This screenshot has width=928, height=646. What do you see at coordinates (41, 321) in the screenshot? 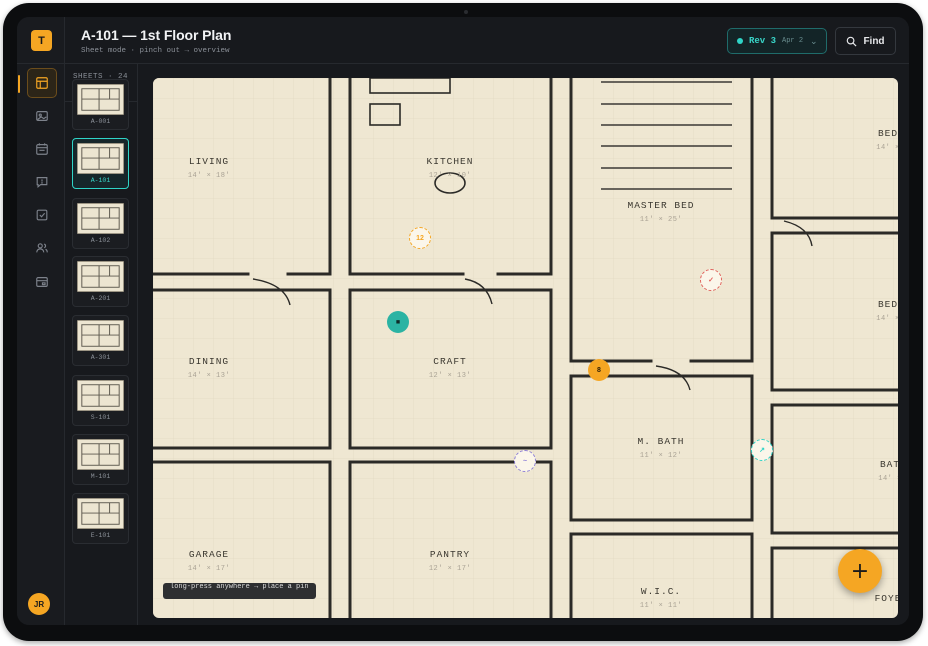
I see `nav-rail: T JR` at bounding box center [41, 321].